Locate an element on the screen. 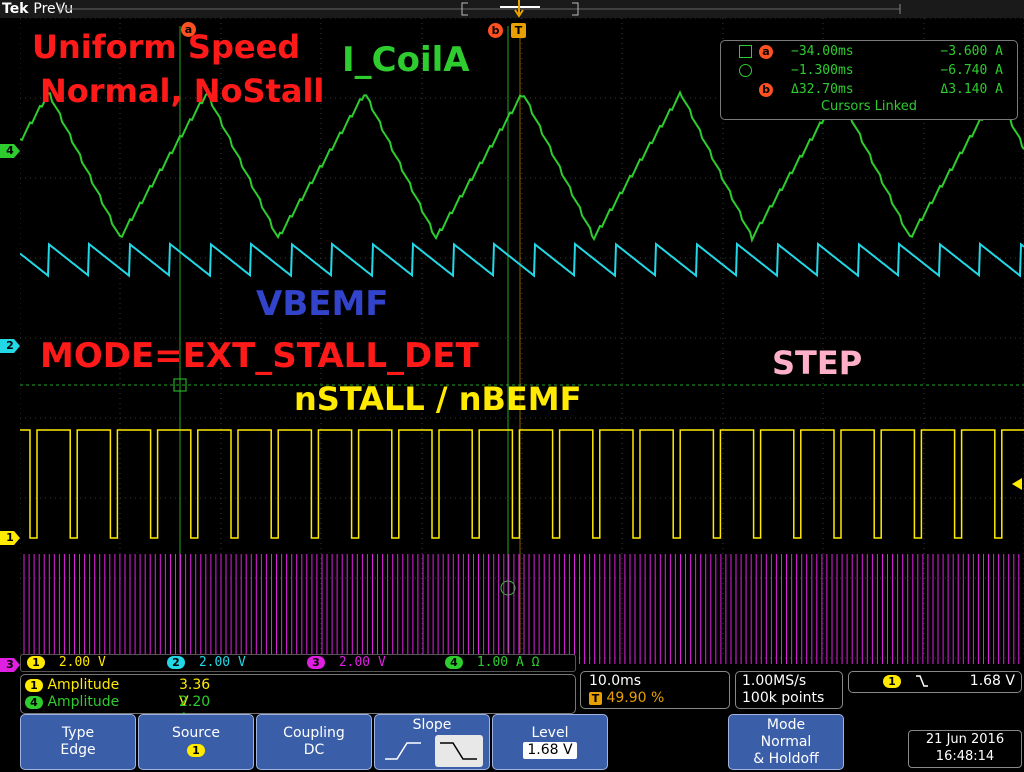 Image resolution: width=1024 pixels, height=772 pixels. cursor-delta-time: Δ32.70ms is located at coordinates (822, 89).